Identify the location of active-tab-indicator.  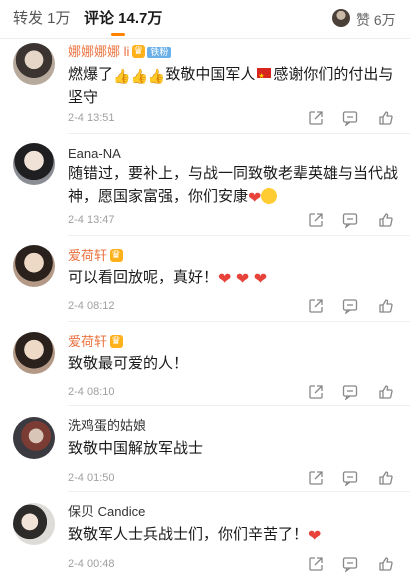
(118, 34).